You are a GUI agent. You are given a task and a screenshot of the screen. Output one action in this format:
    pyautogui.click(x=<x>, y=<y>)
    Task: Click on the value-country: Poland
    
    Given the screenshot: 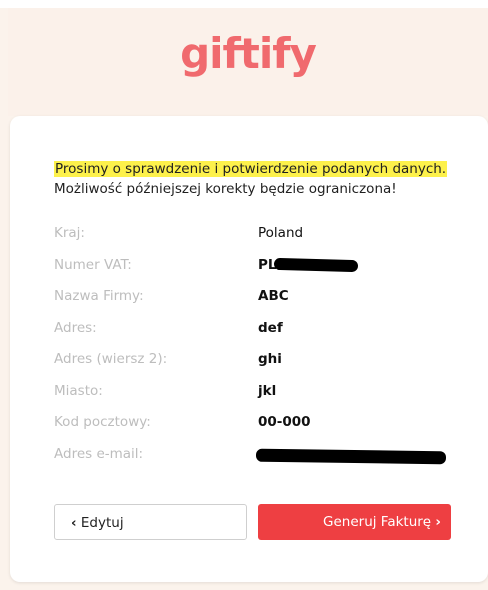 What is the action you would take?
    pyautogui.click(x=281, y=233)
    